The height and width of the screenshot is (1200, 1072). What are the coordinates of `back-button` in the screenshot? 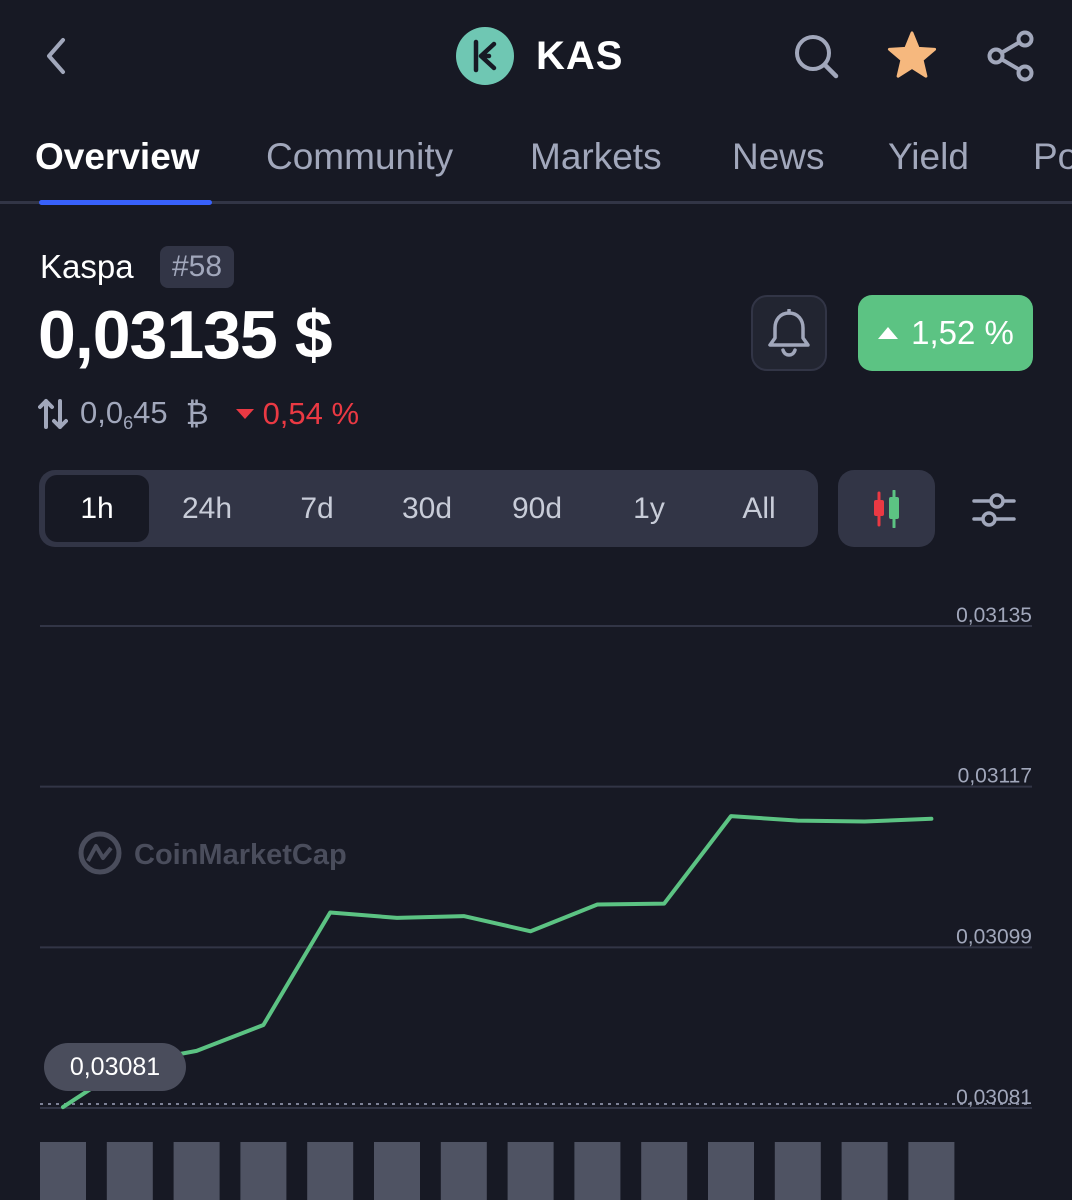 It's located at (56, 56).